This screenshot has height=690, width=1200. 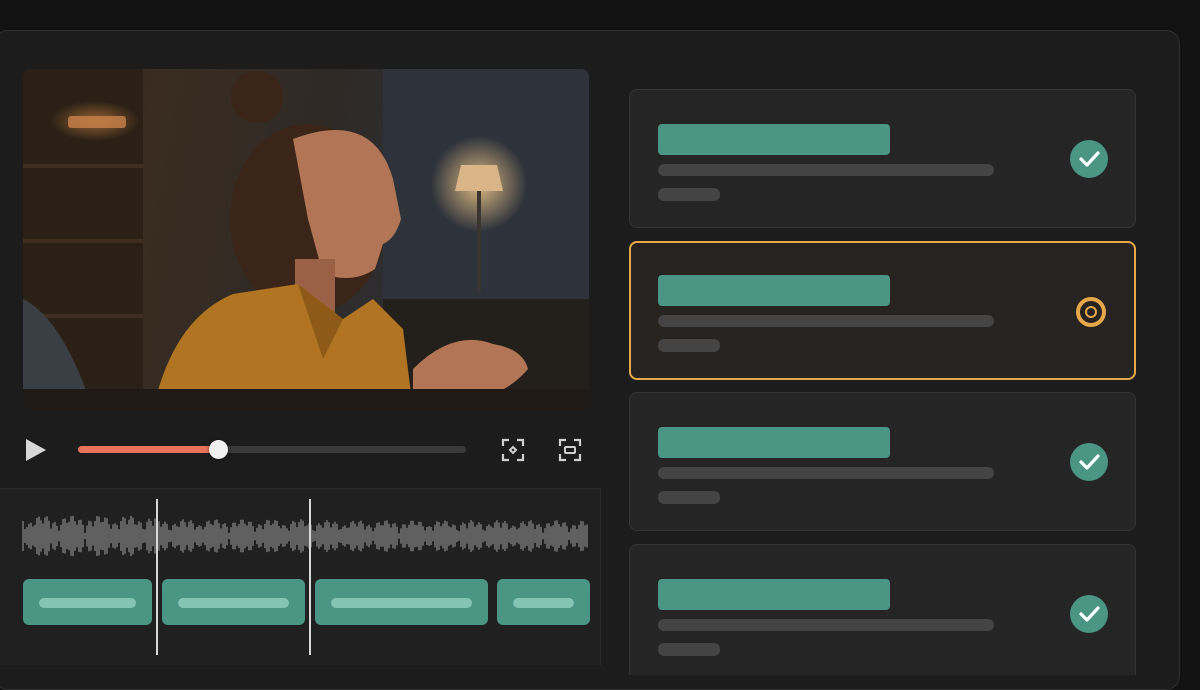 I want to click on progress-slider-thumb, so click(x=218, y=449).